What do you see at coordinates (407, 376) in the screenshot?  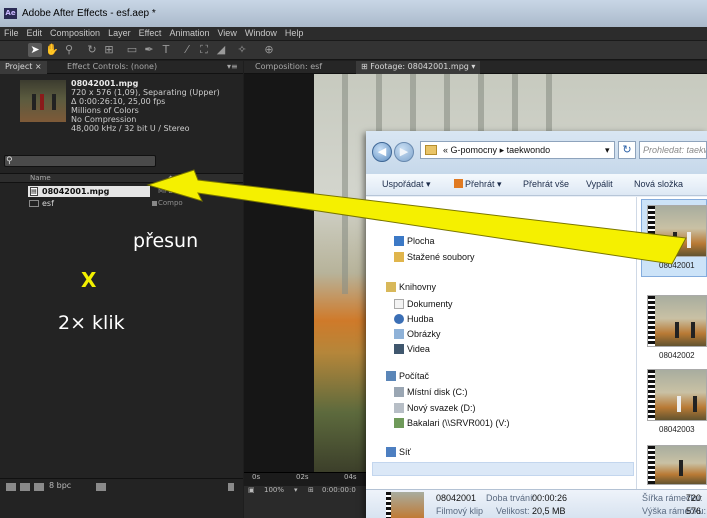 I see `nav-computer: Počítač` at bounding box center [407, 376].